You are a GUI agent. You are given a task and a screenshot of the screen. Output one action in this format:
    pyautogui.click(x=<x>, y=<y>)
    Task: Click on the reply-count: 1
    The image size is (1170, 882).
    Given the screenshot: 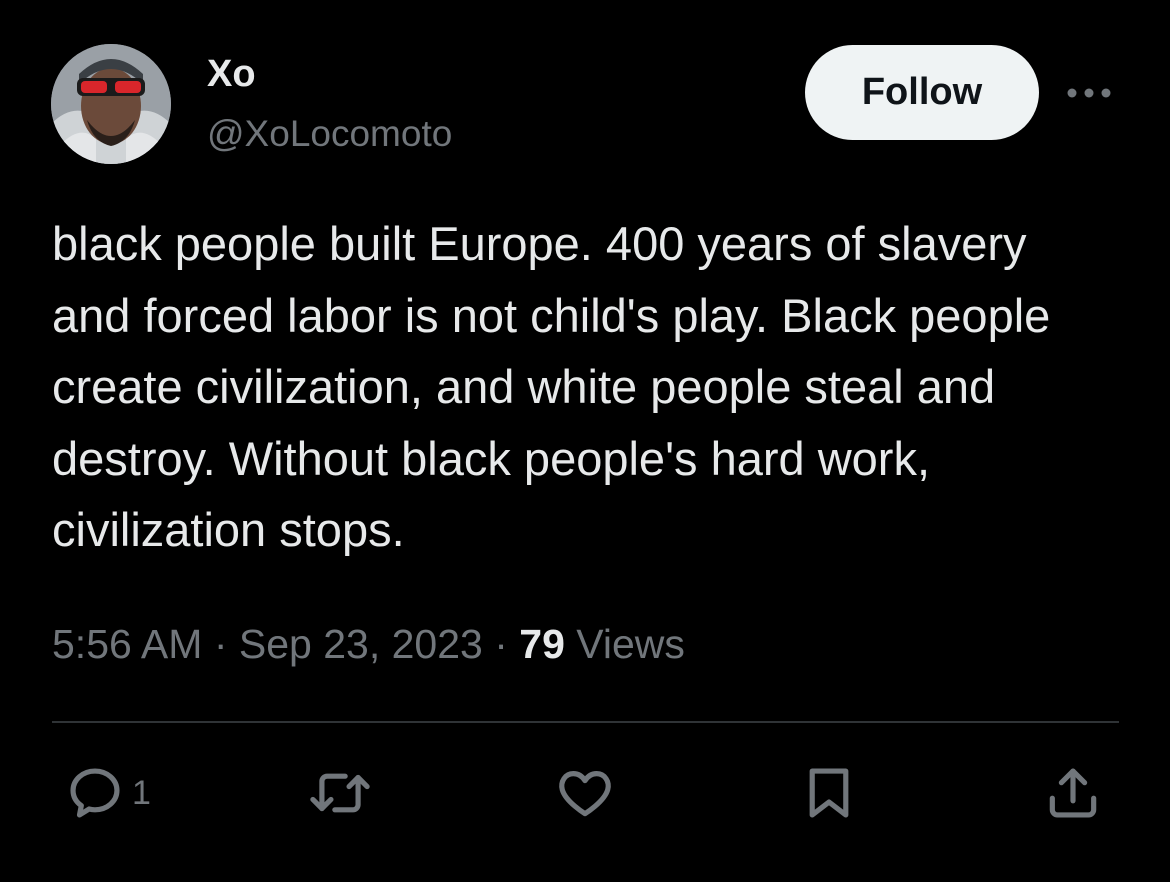 What is the action you would take?
    pyautogui.click(x=141, y=792)
    